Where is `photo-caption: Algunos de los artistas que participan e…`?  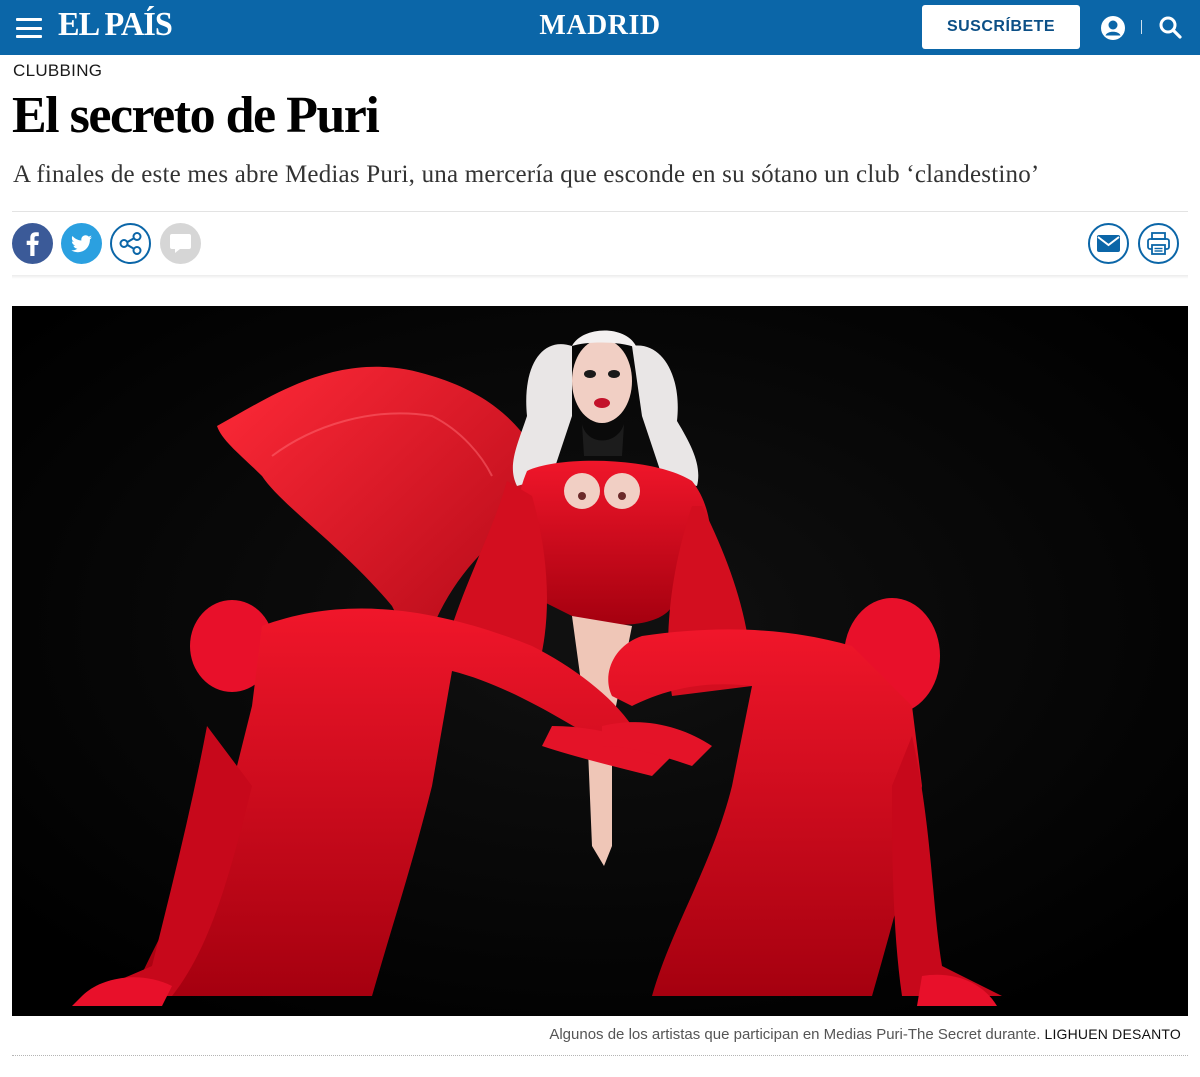
photo-caption: Algunos de los artistas que participan e… is located at coordinates (865, 1034).